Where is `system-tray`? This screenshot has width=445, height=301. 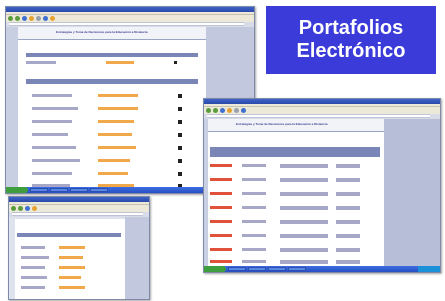
system-tray is located at coordinates (429, 269).